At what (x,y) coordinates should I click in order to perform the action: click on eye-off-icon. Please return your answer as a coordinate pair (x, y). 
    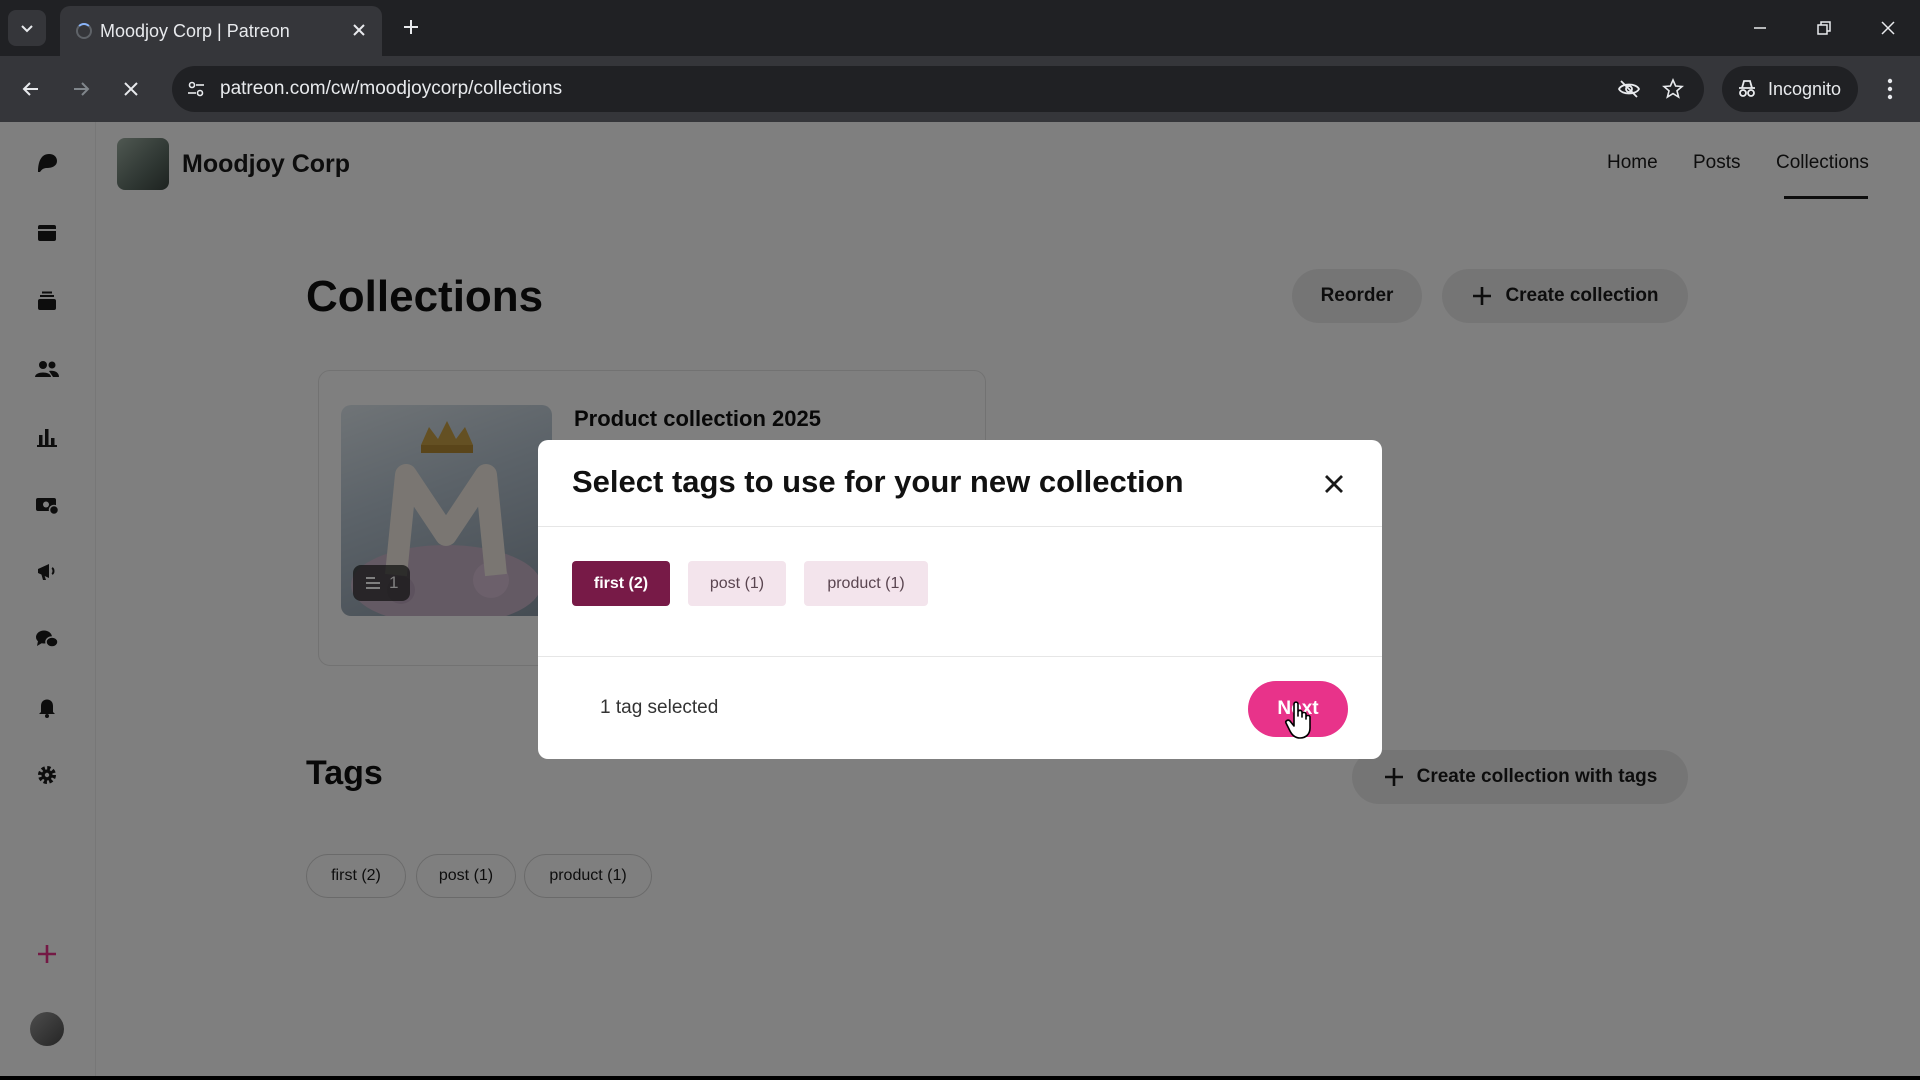
    Looking at the image, I should click on (1629, 89).